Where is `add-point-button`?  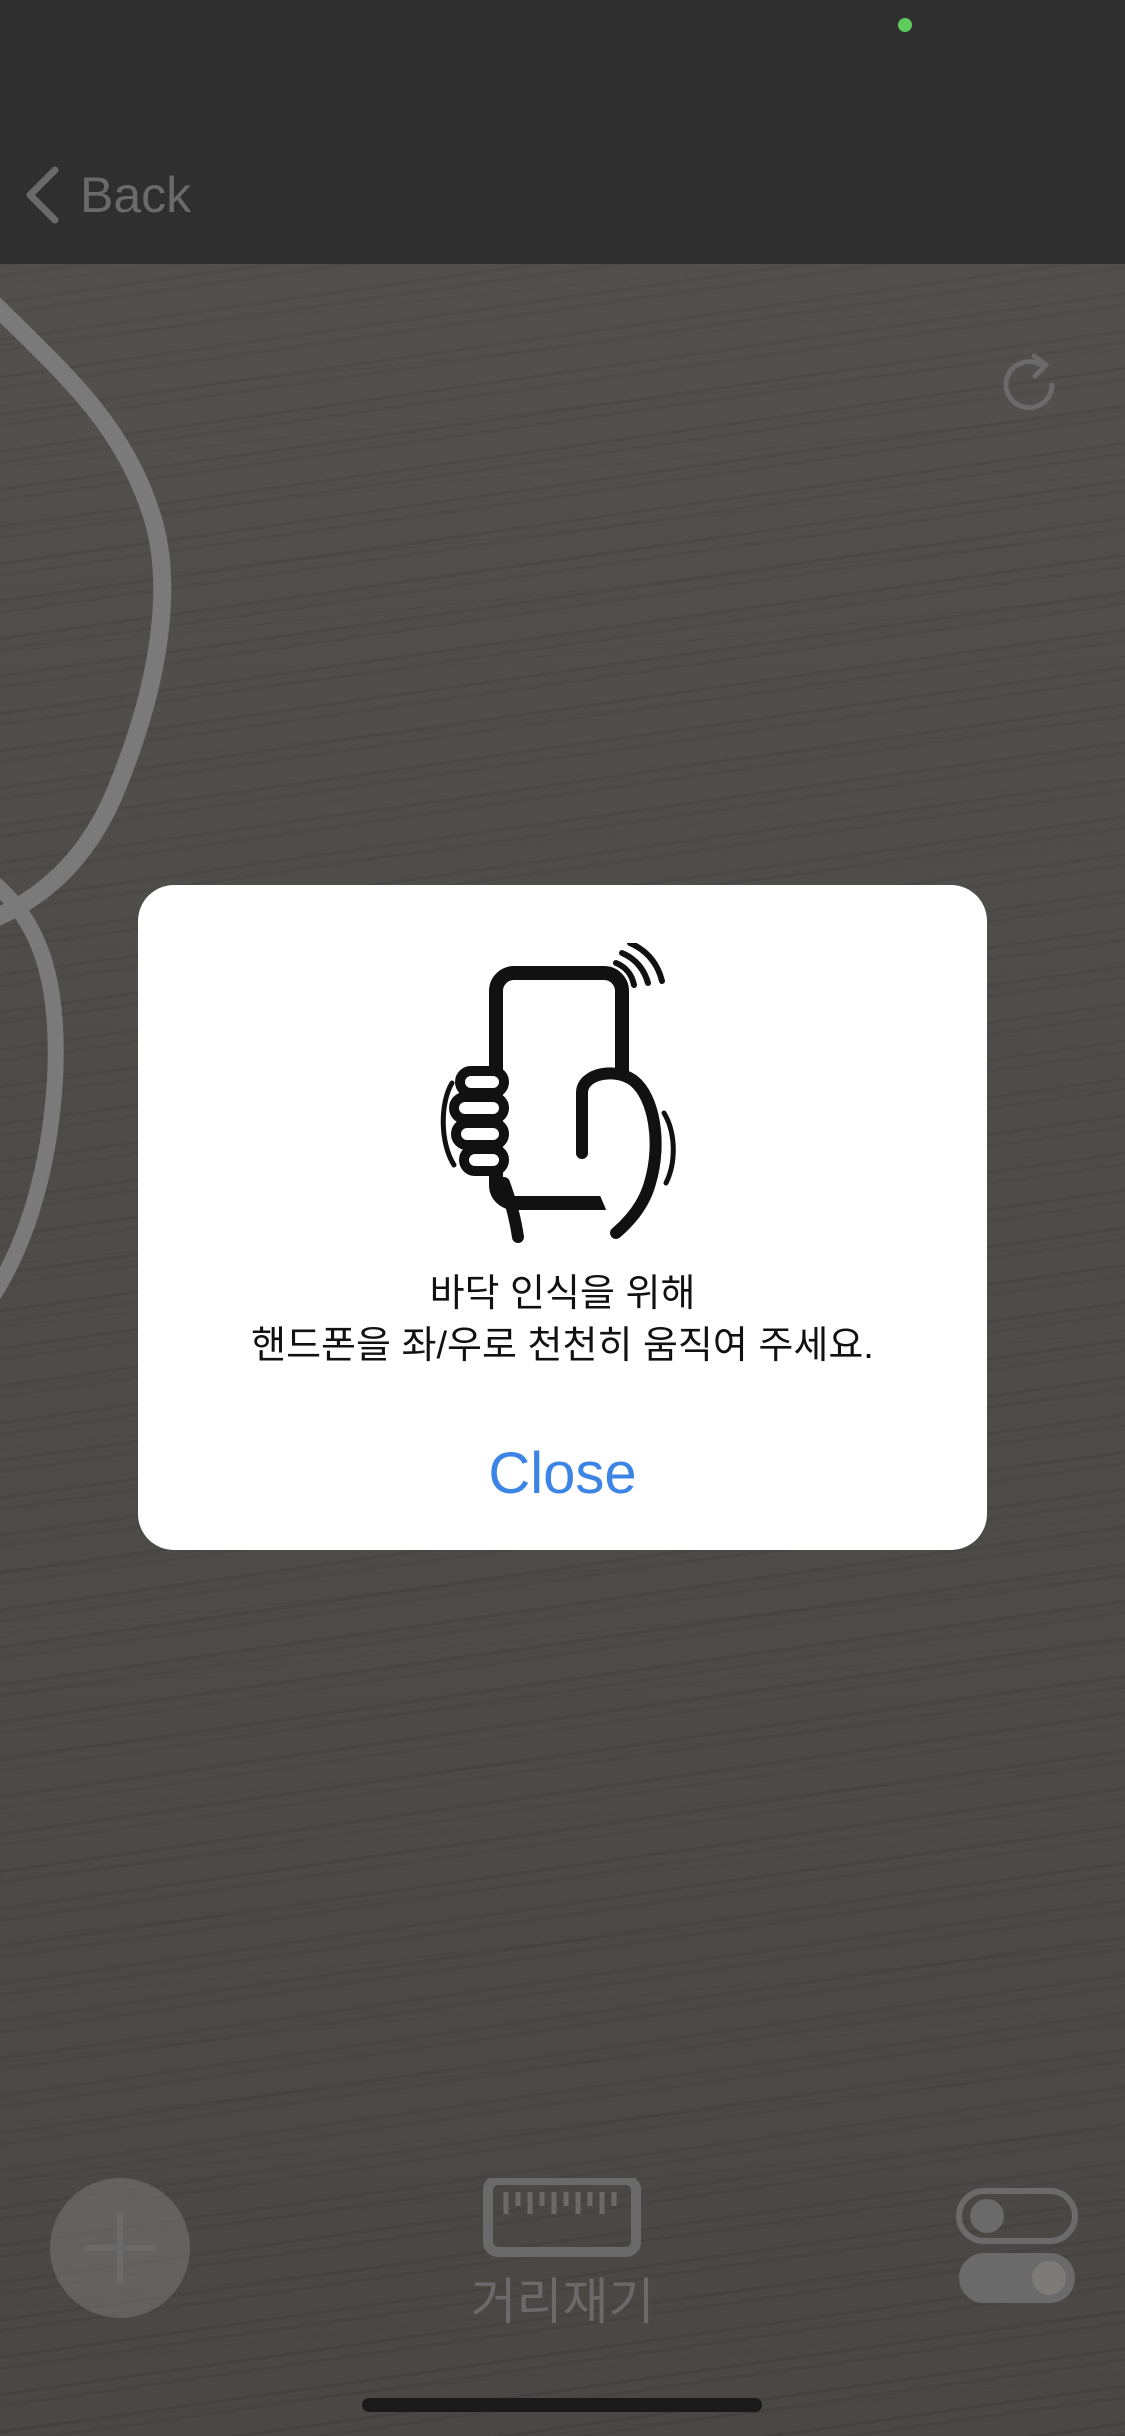 add-point-button is located at coordinates (120, 2248).